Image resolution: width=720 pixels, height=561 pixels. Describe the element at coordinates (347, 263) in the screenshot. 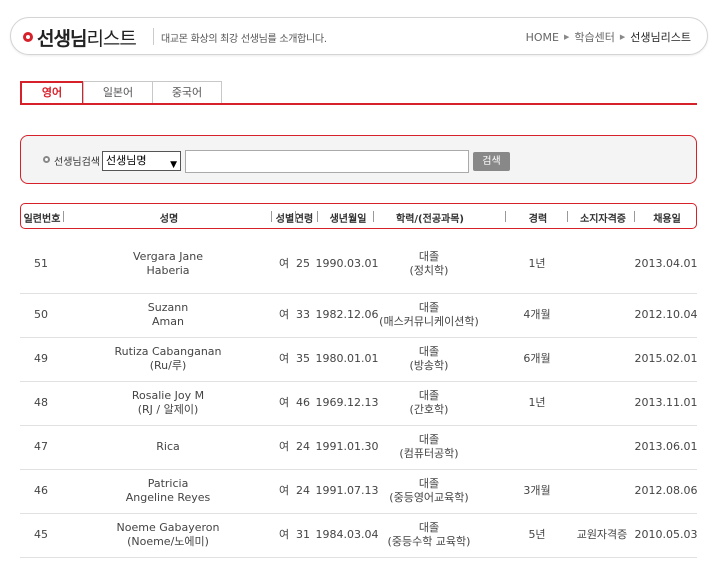

I see `cell-birth: 1990.03.01` at that location.